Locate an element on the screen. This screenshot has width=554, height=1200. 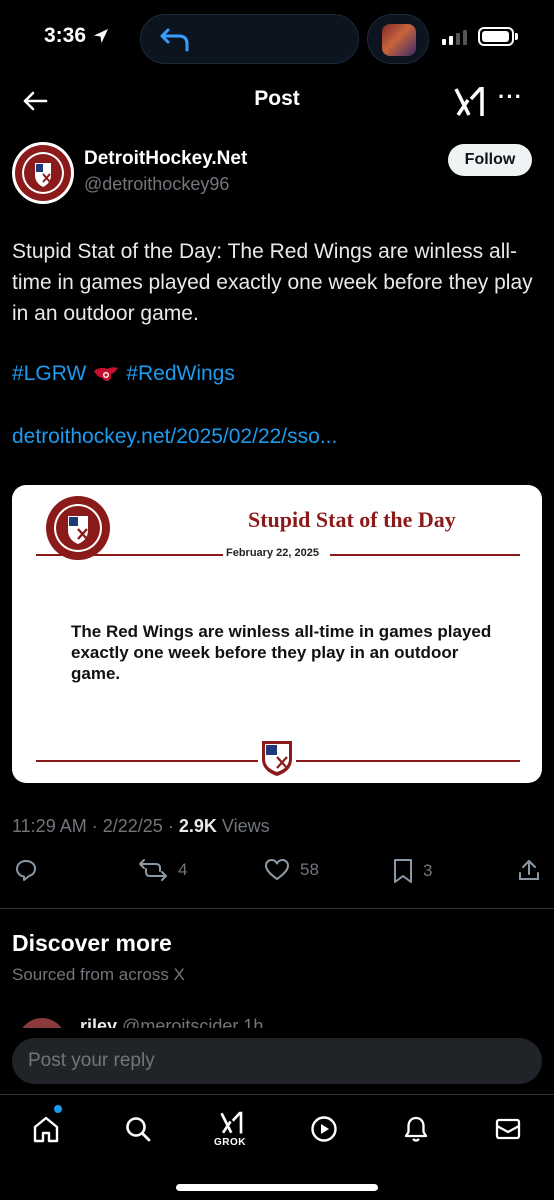
hashtag-redwings: #RedWings is located at coordinates (180, 374).